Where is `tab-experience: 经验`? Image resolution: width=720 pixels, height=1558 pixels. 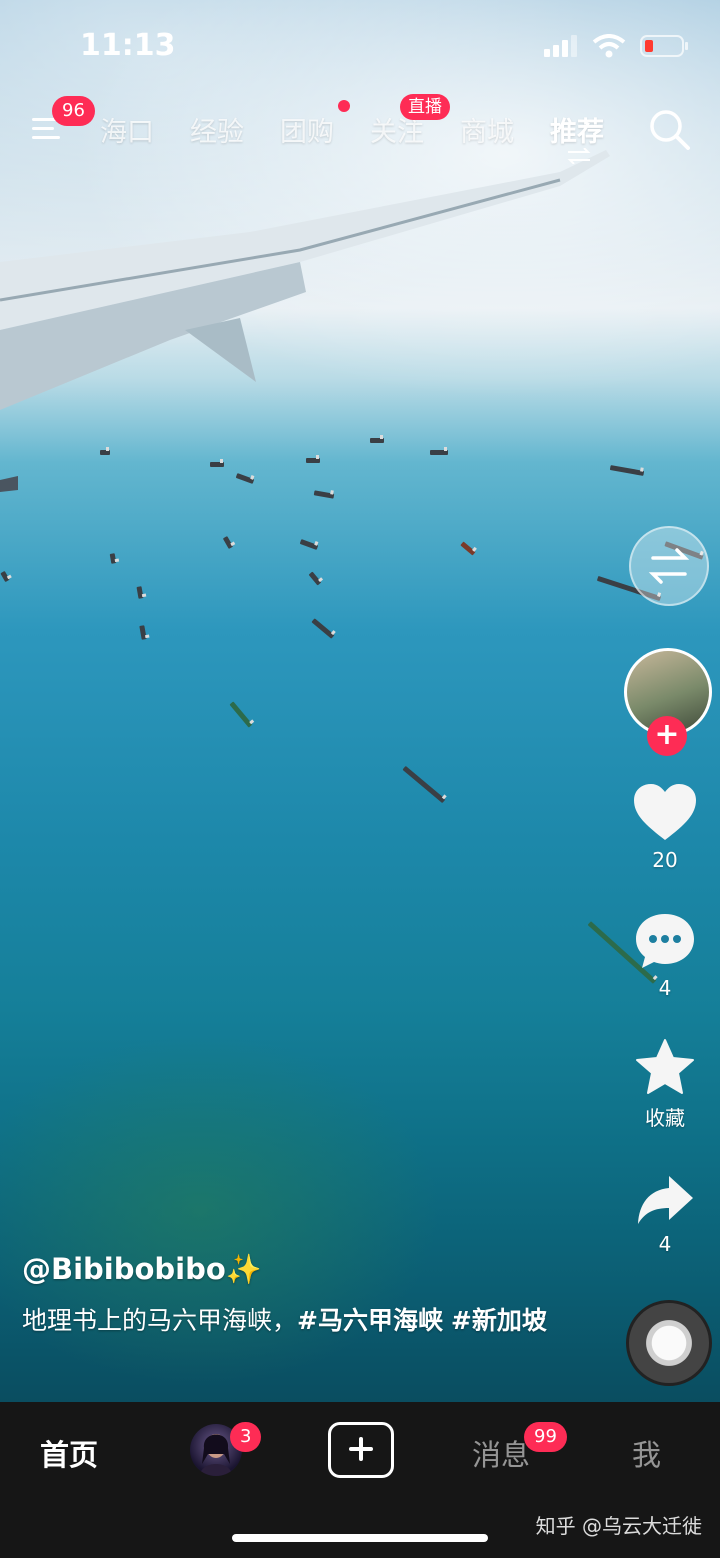 tab-experience: 经验 is located at coordinates (217, 129).